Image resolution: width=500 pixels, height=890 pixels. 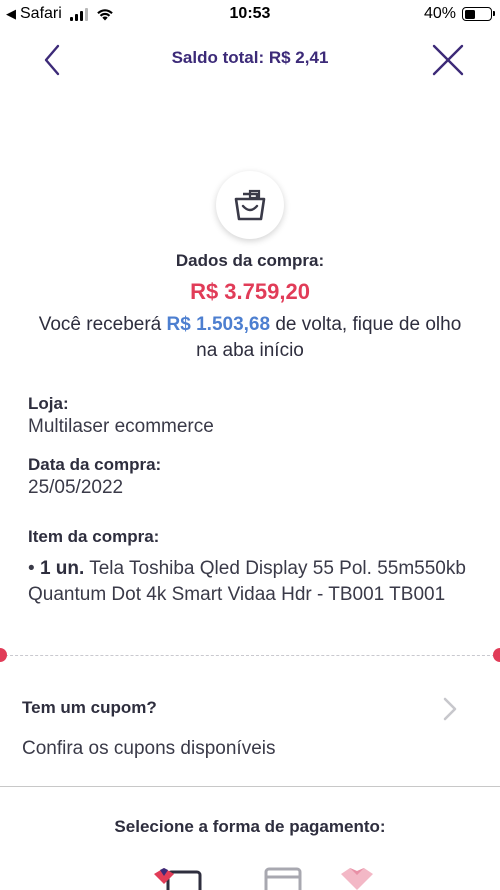 I want to click on battery-percent: 40%, so click(x=439, y=13).